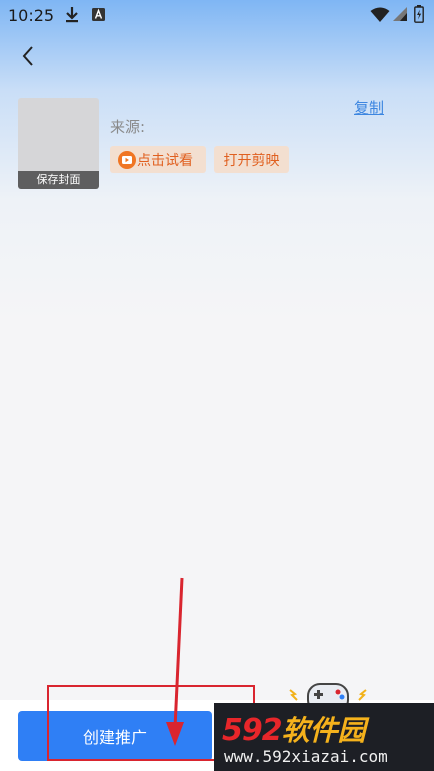  I want to click on cover-thumbnail: 保存封面, so click(58, 143).